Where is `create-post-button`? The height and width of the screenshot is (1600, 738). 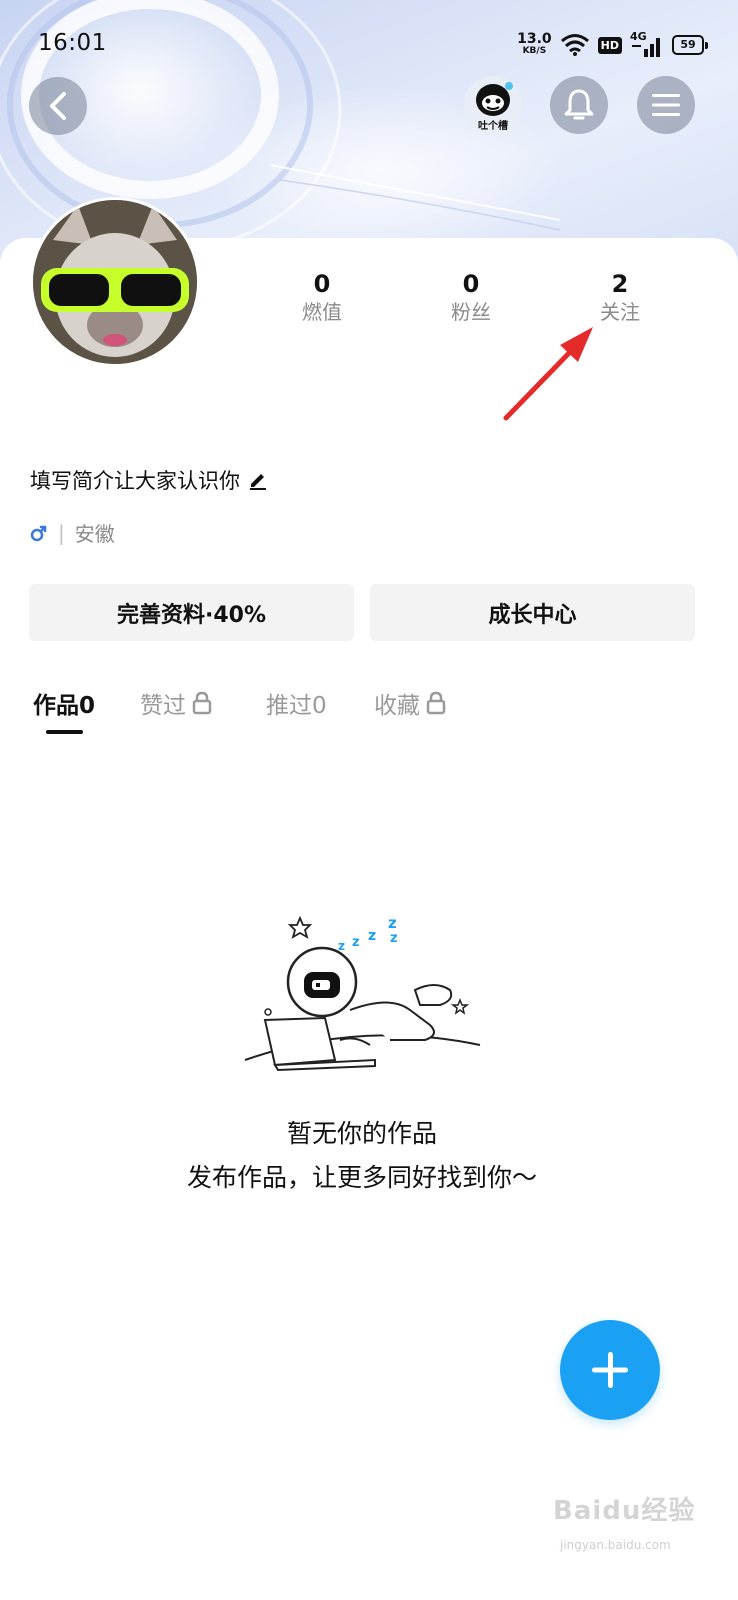
create-post-button is located at coordinates (610, 1370).